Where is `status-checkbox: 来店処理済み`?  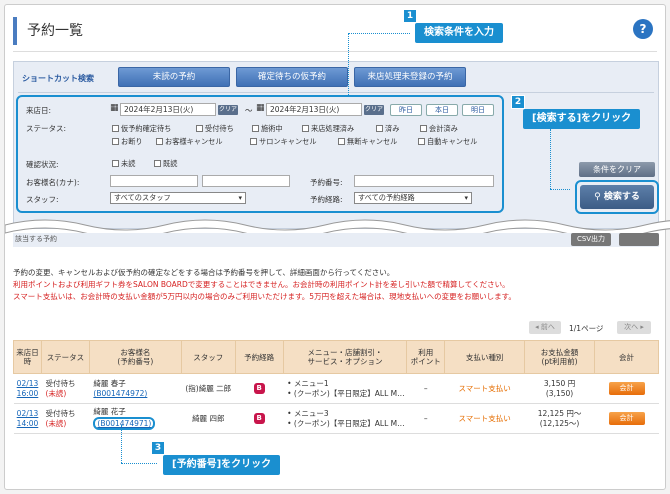 status-checkbox: 来店処理済み is located at coordinates (328, 129).